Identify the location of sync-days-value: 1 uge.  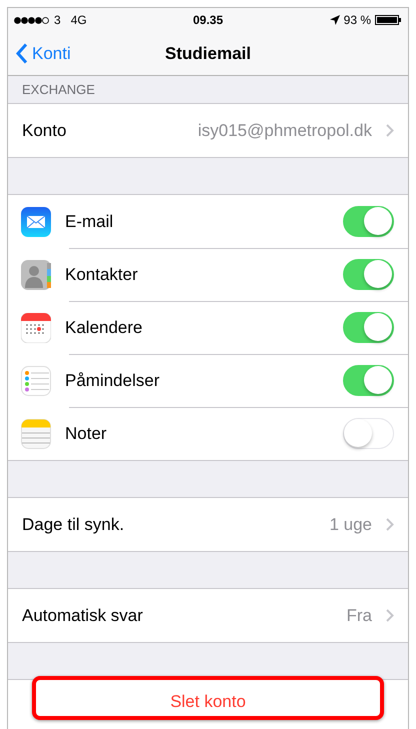
(350, 524).